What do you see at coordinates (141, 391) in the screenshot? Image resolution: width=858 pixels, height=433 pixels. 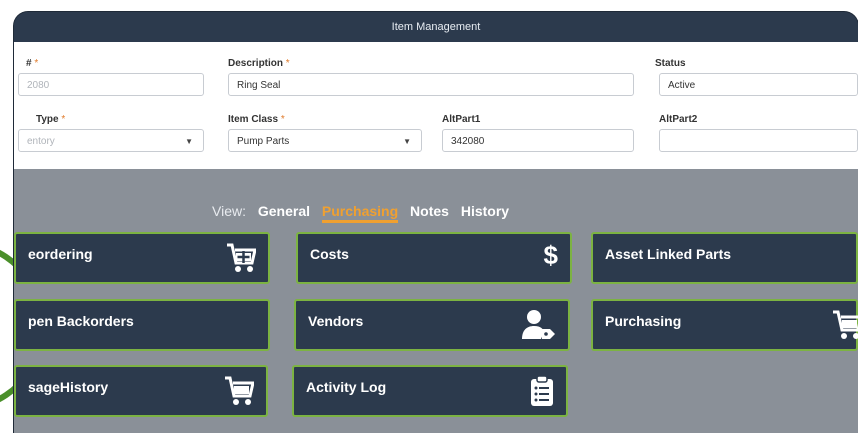 I see `usage-history-card: sageHistory` at bounding box center [141, 391].